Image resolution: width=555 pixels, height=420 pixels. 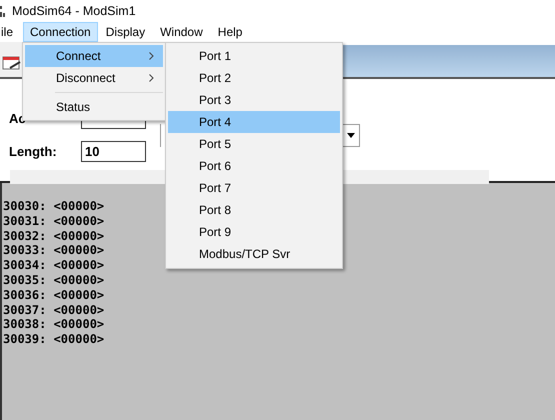 I want to click on window-title: ModSim64 - ModSim1, so click(x=74, y=11).